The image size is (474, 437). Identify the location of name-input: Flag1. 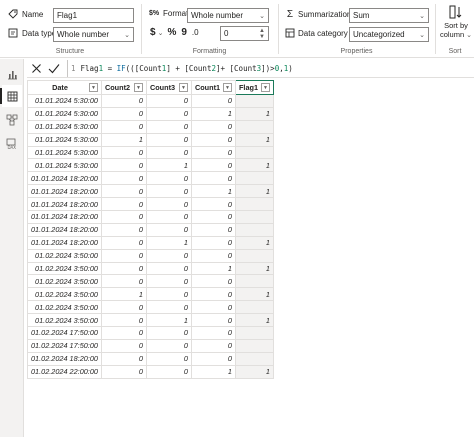
(93, 15).